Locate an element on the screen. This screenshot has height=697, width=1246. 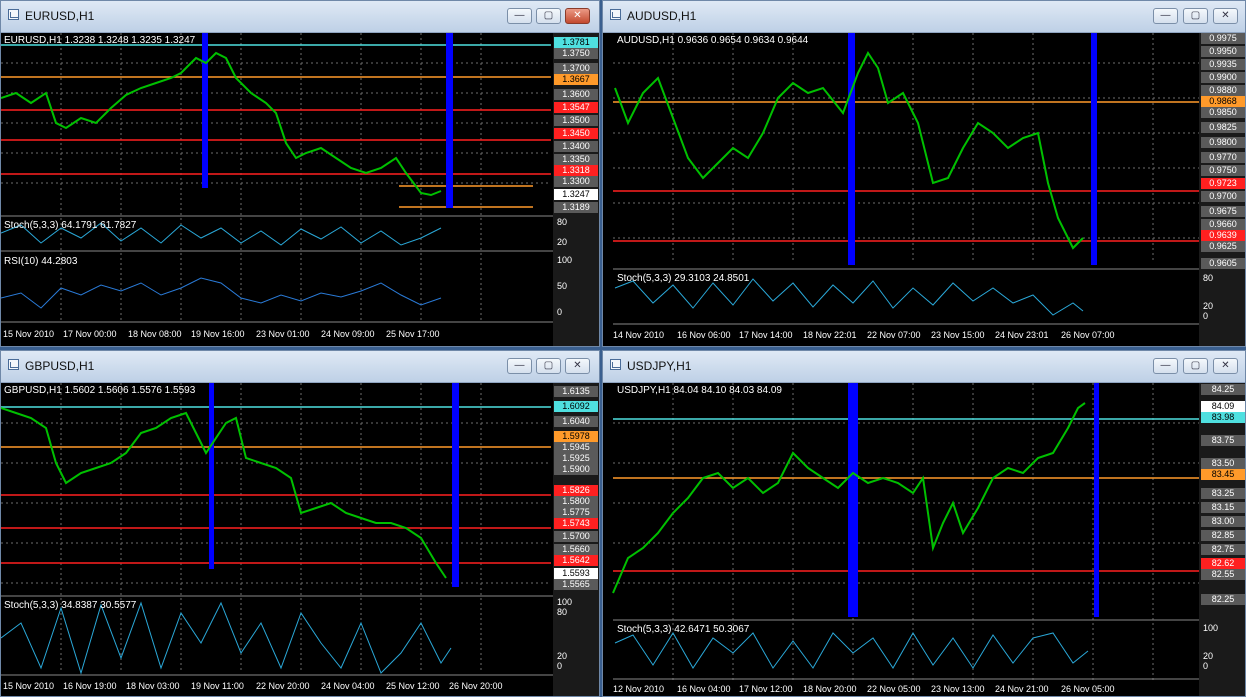
price-label: 1.5700 is located at coordinates (576, 536).